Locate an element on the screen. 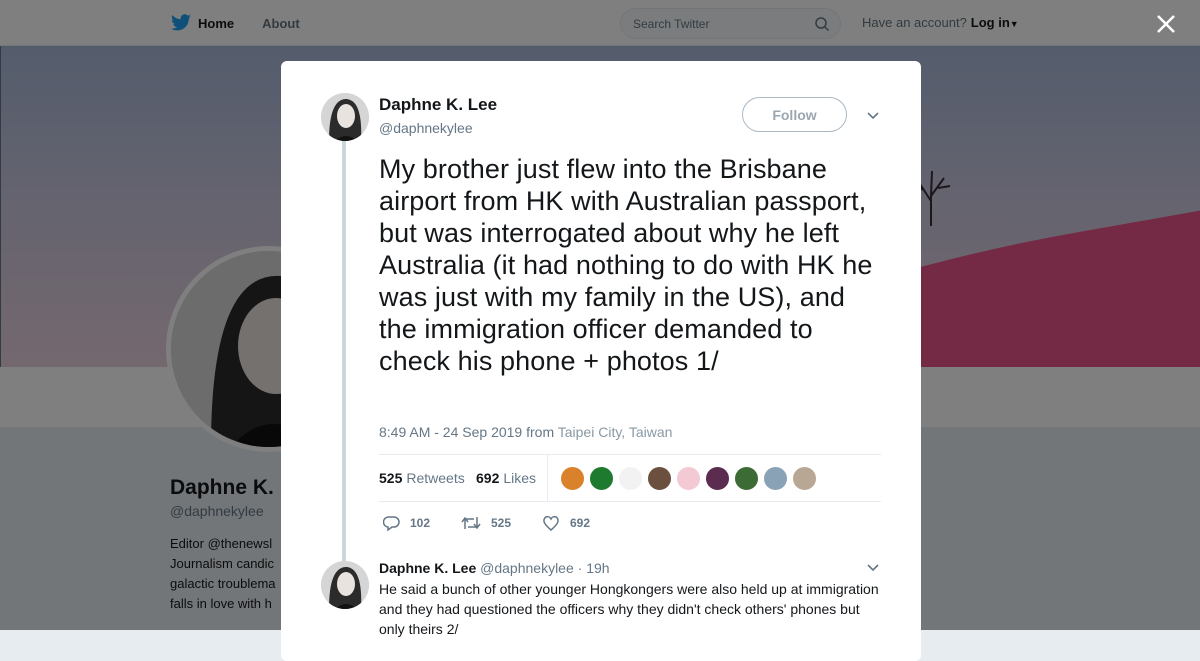 The image size is (1200, 661). reply-icon is located at coordinates (391, 523).